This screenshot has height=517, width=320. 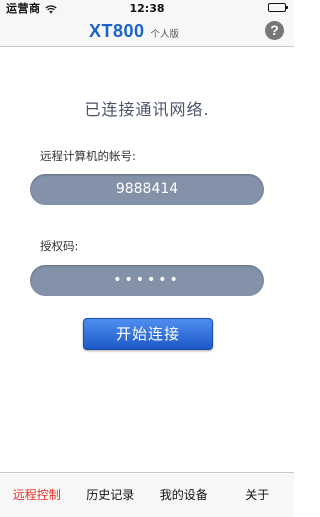 I want to click on authorization-code-input: ••••••, so click(x=147, y=280).